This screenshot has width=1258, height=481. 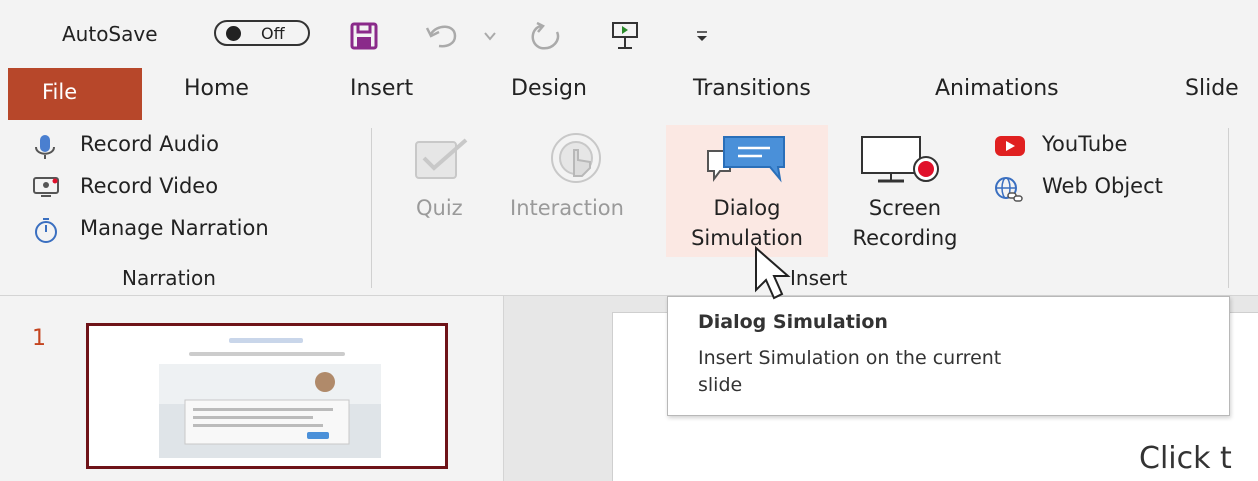 I want to click on tab-home: Home, so click(x=216, y=88).